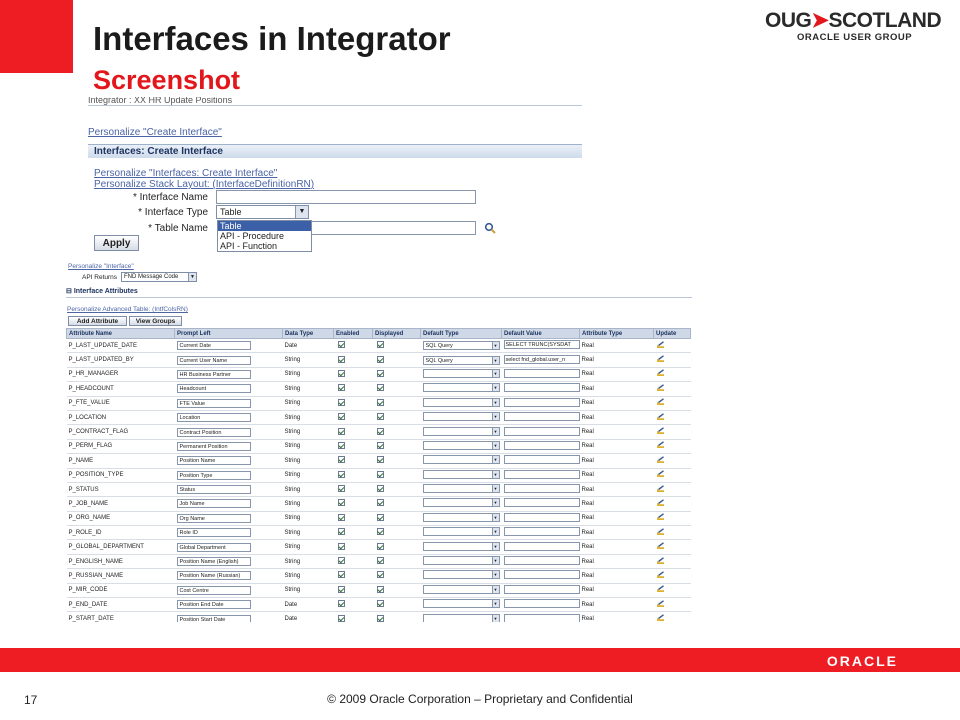 The image size is (960, 720). What do you see at coordinates (213, 418) in the screenshot?
I see `prompt-left-input: Location` at bounding box center [213, 418].